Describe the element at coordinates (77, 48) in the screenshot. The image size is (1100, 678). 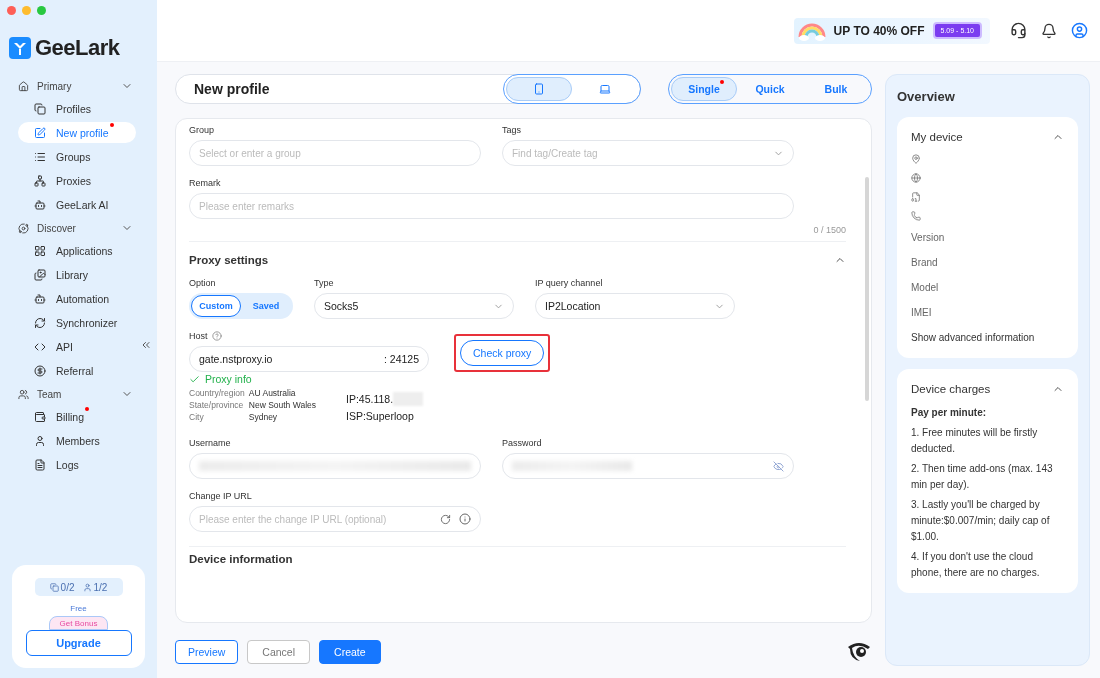
I see `logo-text: GeeLark` at that location.